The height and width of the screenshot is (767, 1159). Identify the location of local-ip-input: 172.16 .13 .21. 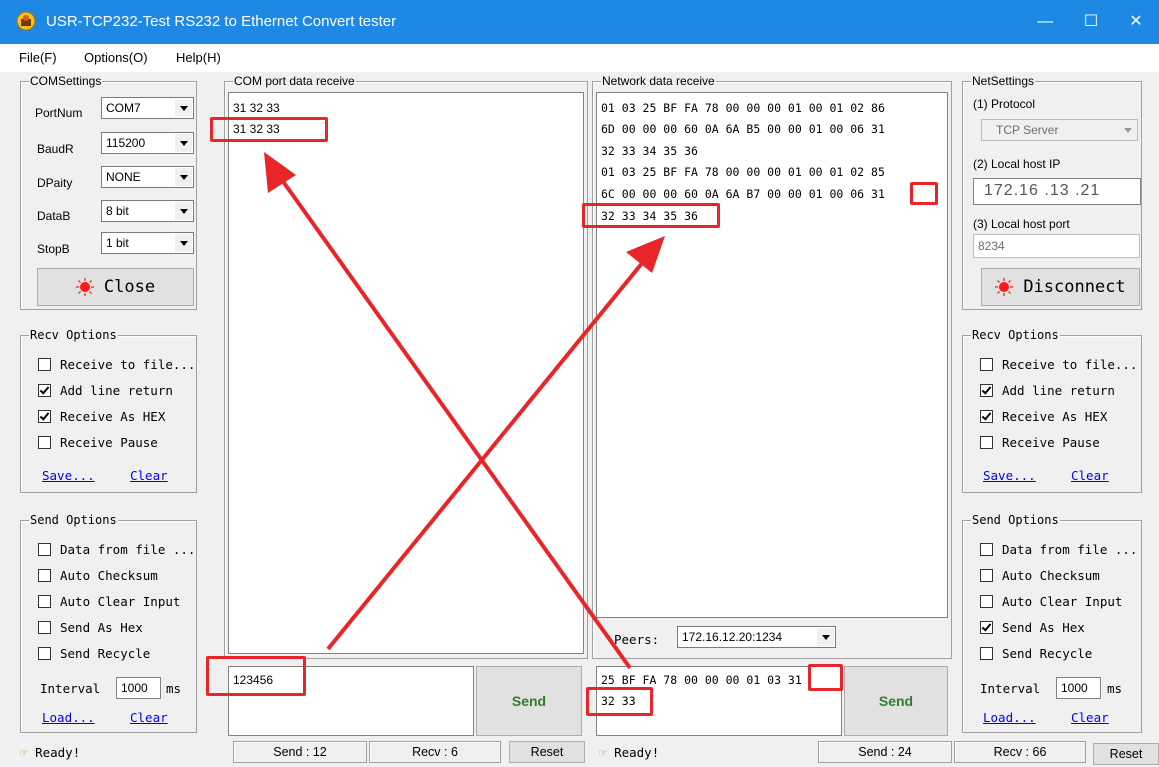
(1057, 191).